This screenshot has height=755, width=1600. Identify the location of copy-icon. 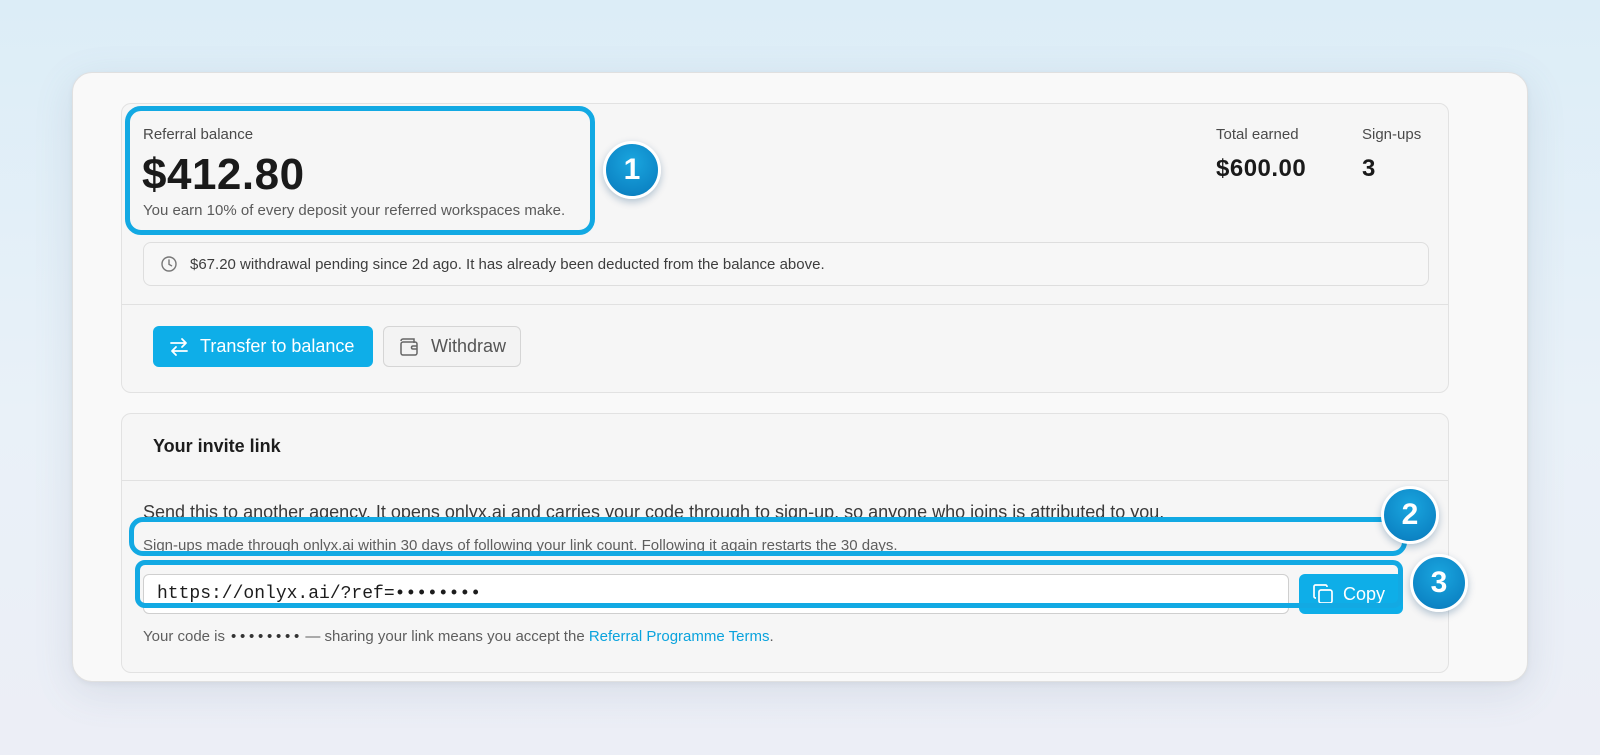
(1323, 594).